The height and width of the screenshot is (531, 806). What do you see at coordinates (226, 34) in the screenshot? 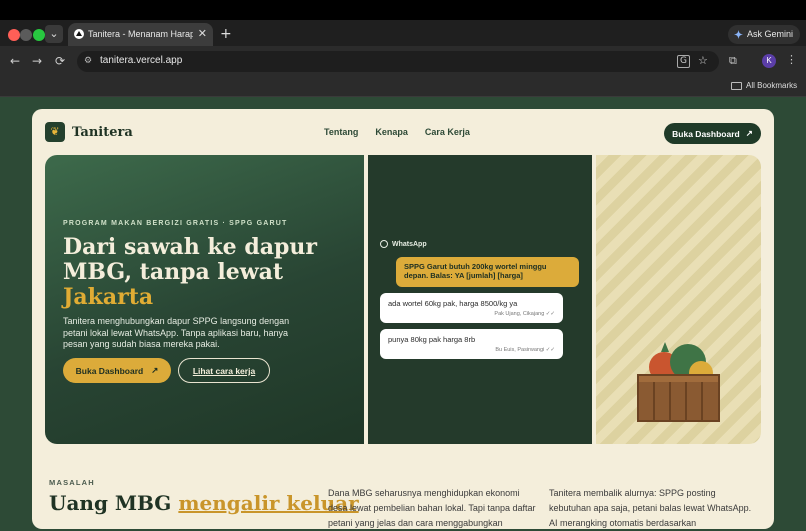
I see `new-tab-plus-icon: +` at bounding box center [226, 34].